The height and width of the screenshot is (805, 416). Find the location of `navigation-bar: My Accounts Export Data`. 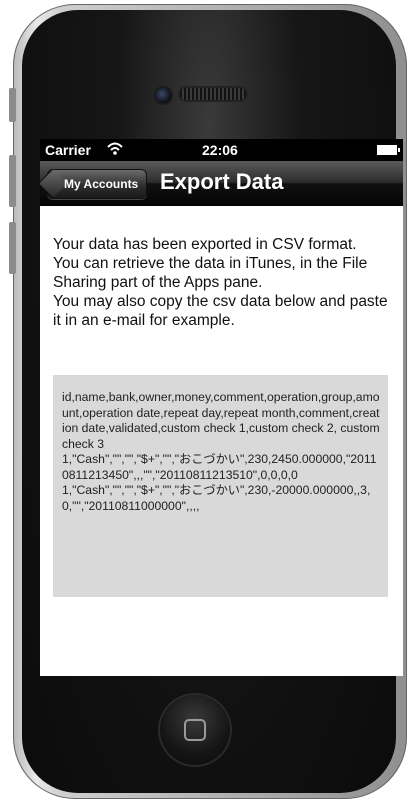

navigation-bar: My Accounts Export Data is located at coordinates (221, 183).